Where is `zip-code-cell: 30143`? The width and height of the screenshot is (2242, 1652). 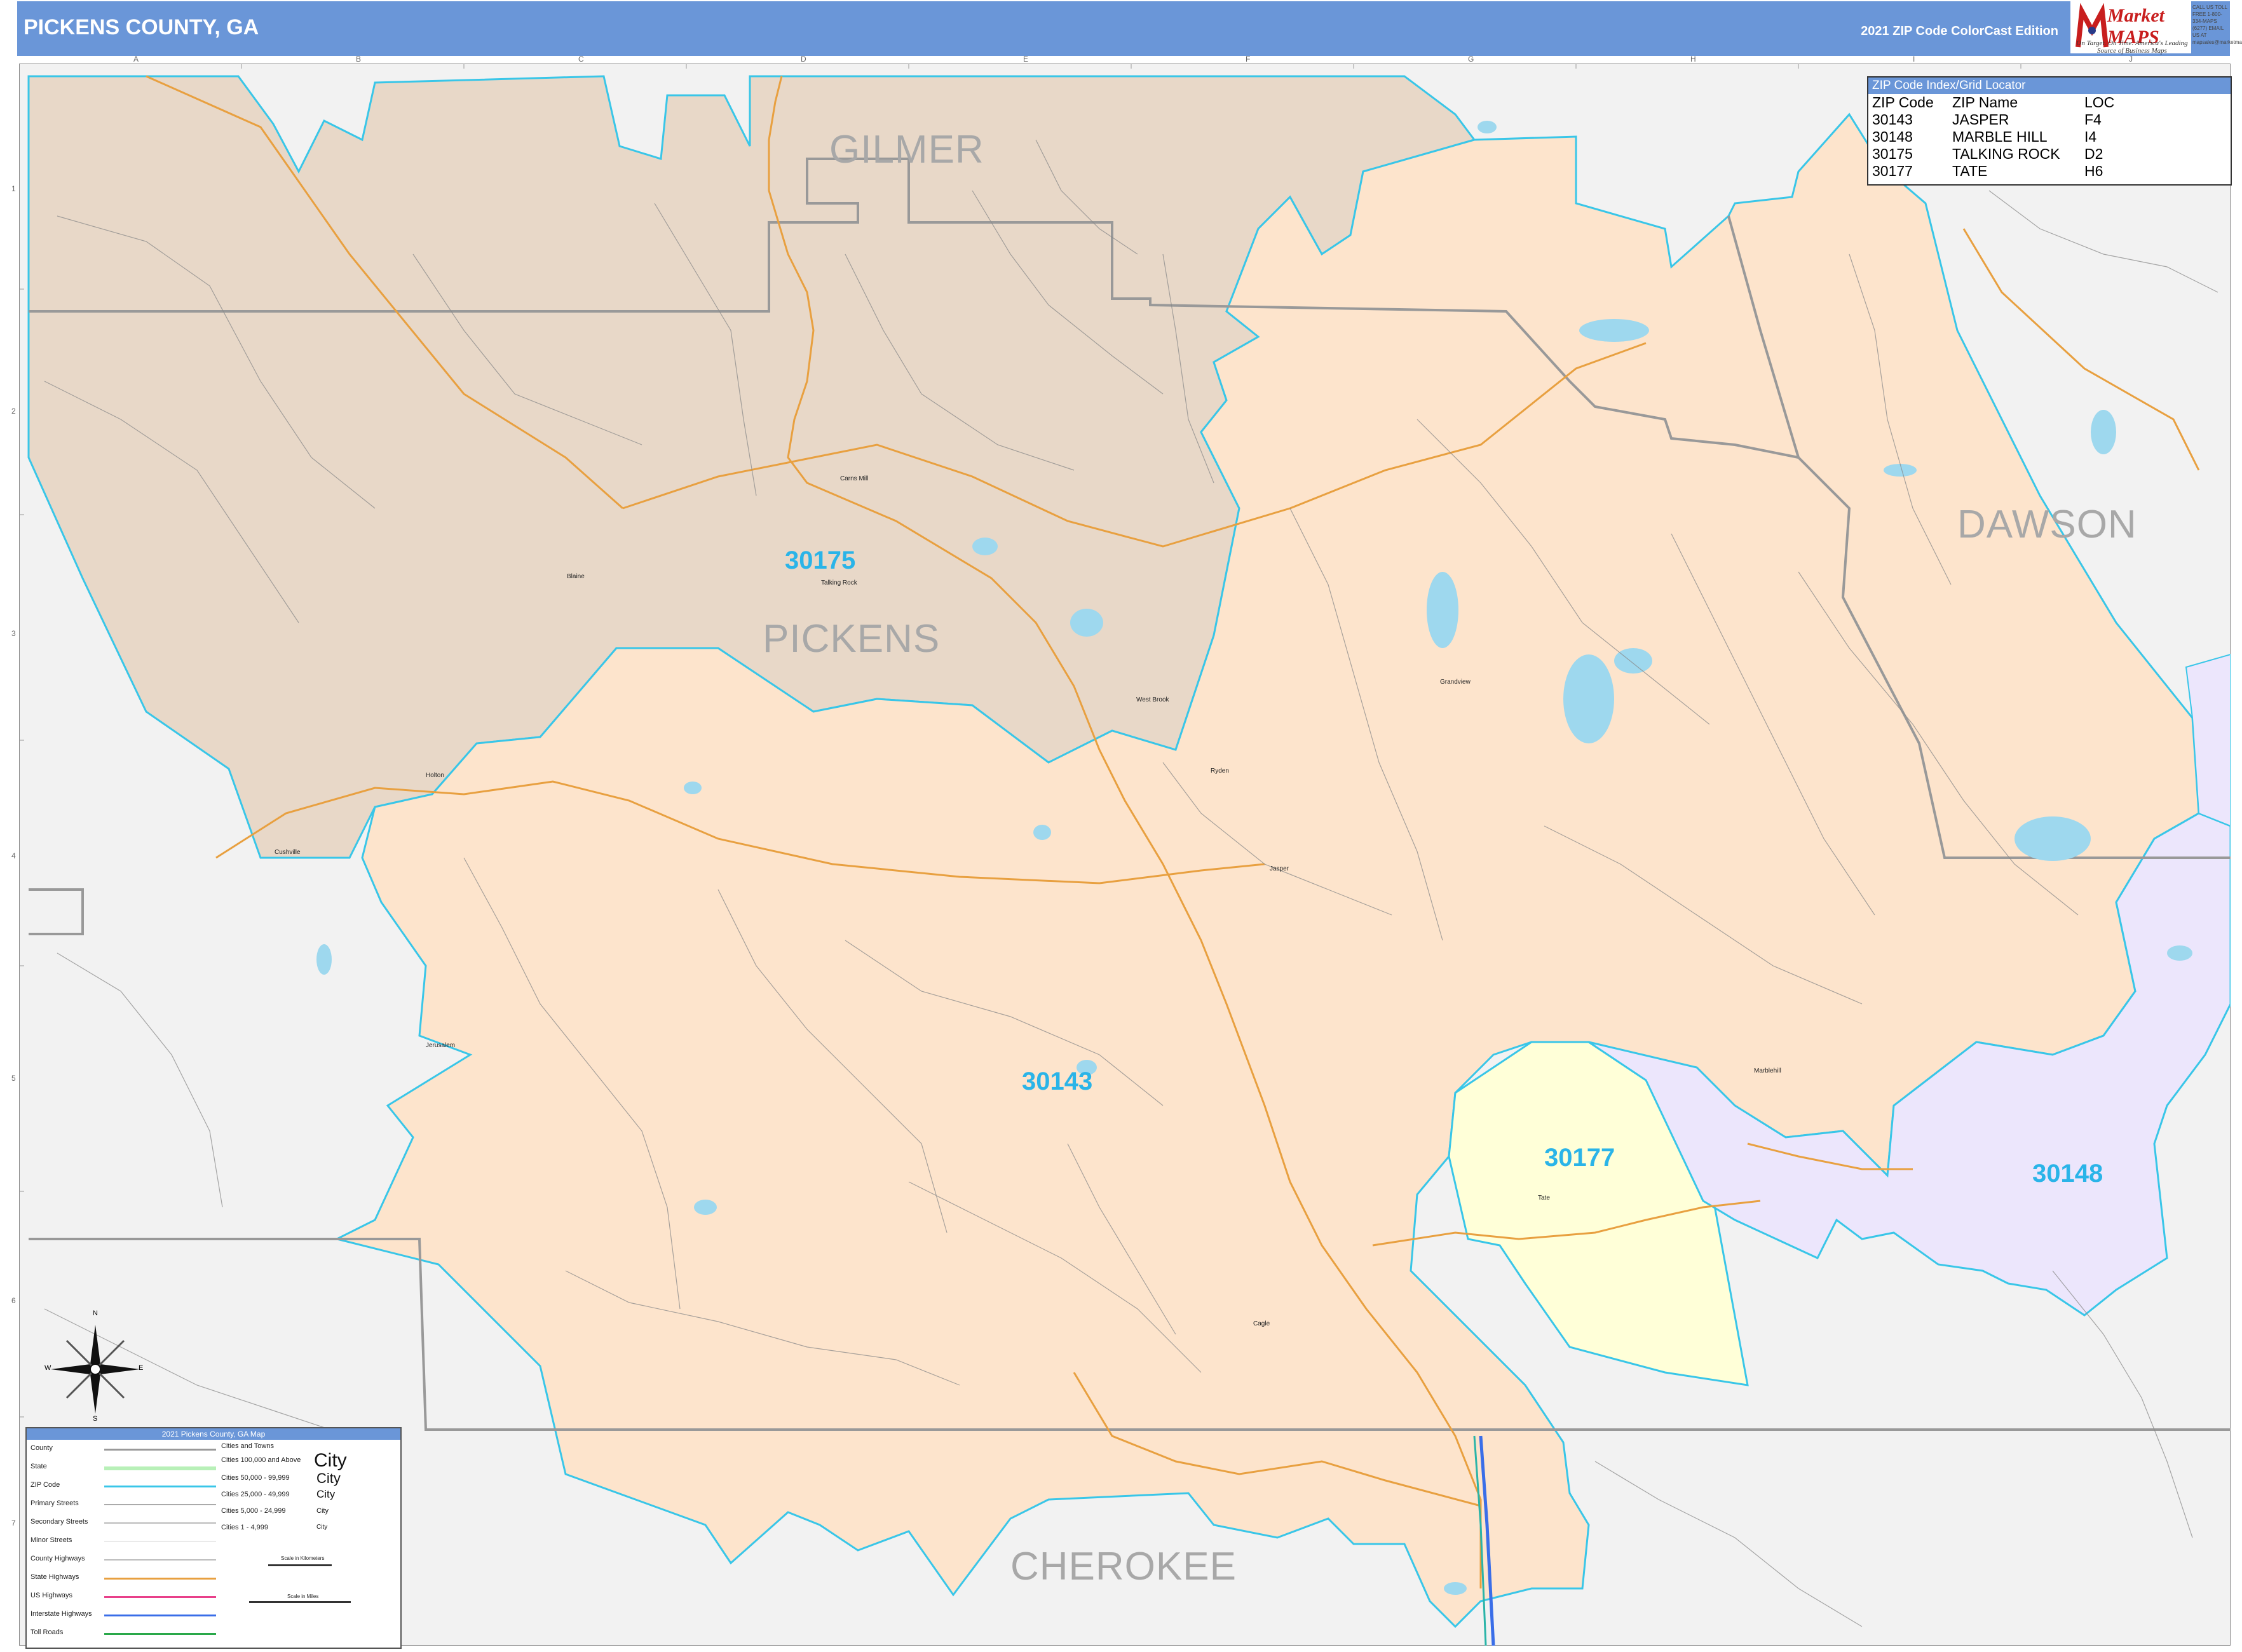 zip-code-cell: 30143 is located at coordinates (1892, 119).